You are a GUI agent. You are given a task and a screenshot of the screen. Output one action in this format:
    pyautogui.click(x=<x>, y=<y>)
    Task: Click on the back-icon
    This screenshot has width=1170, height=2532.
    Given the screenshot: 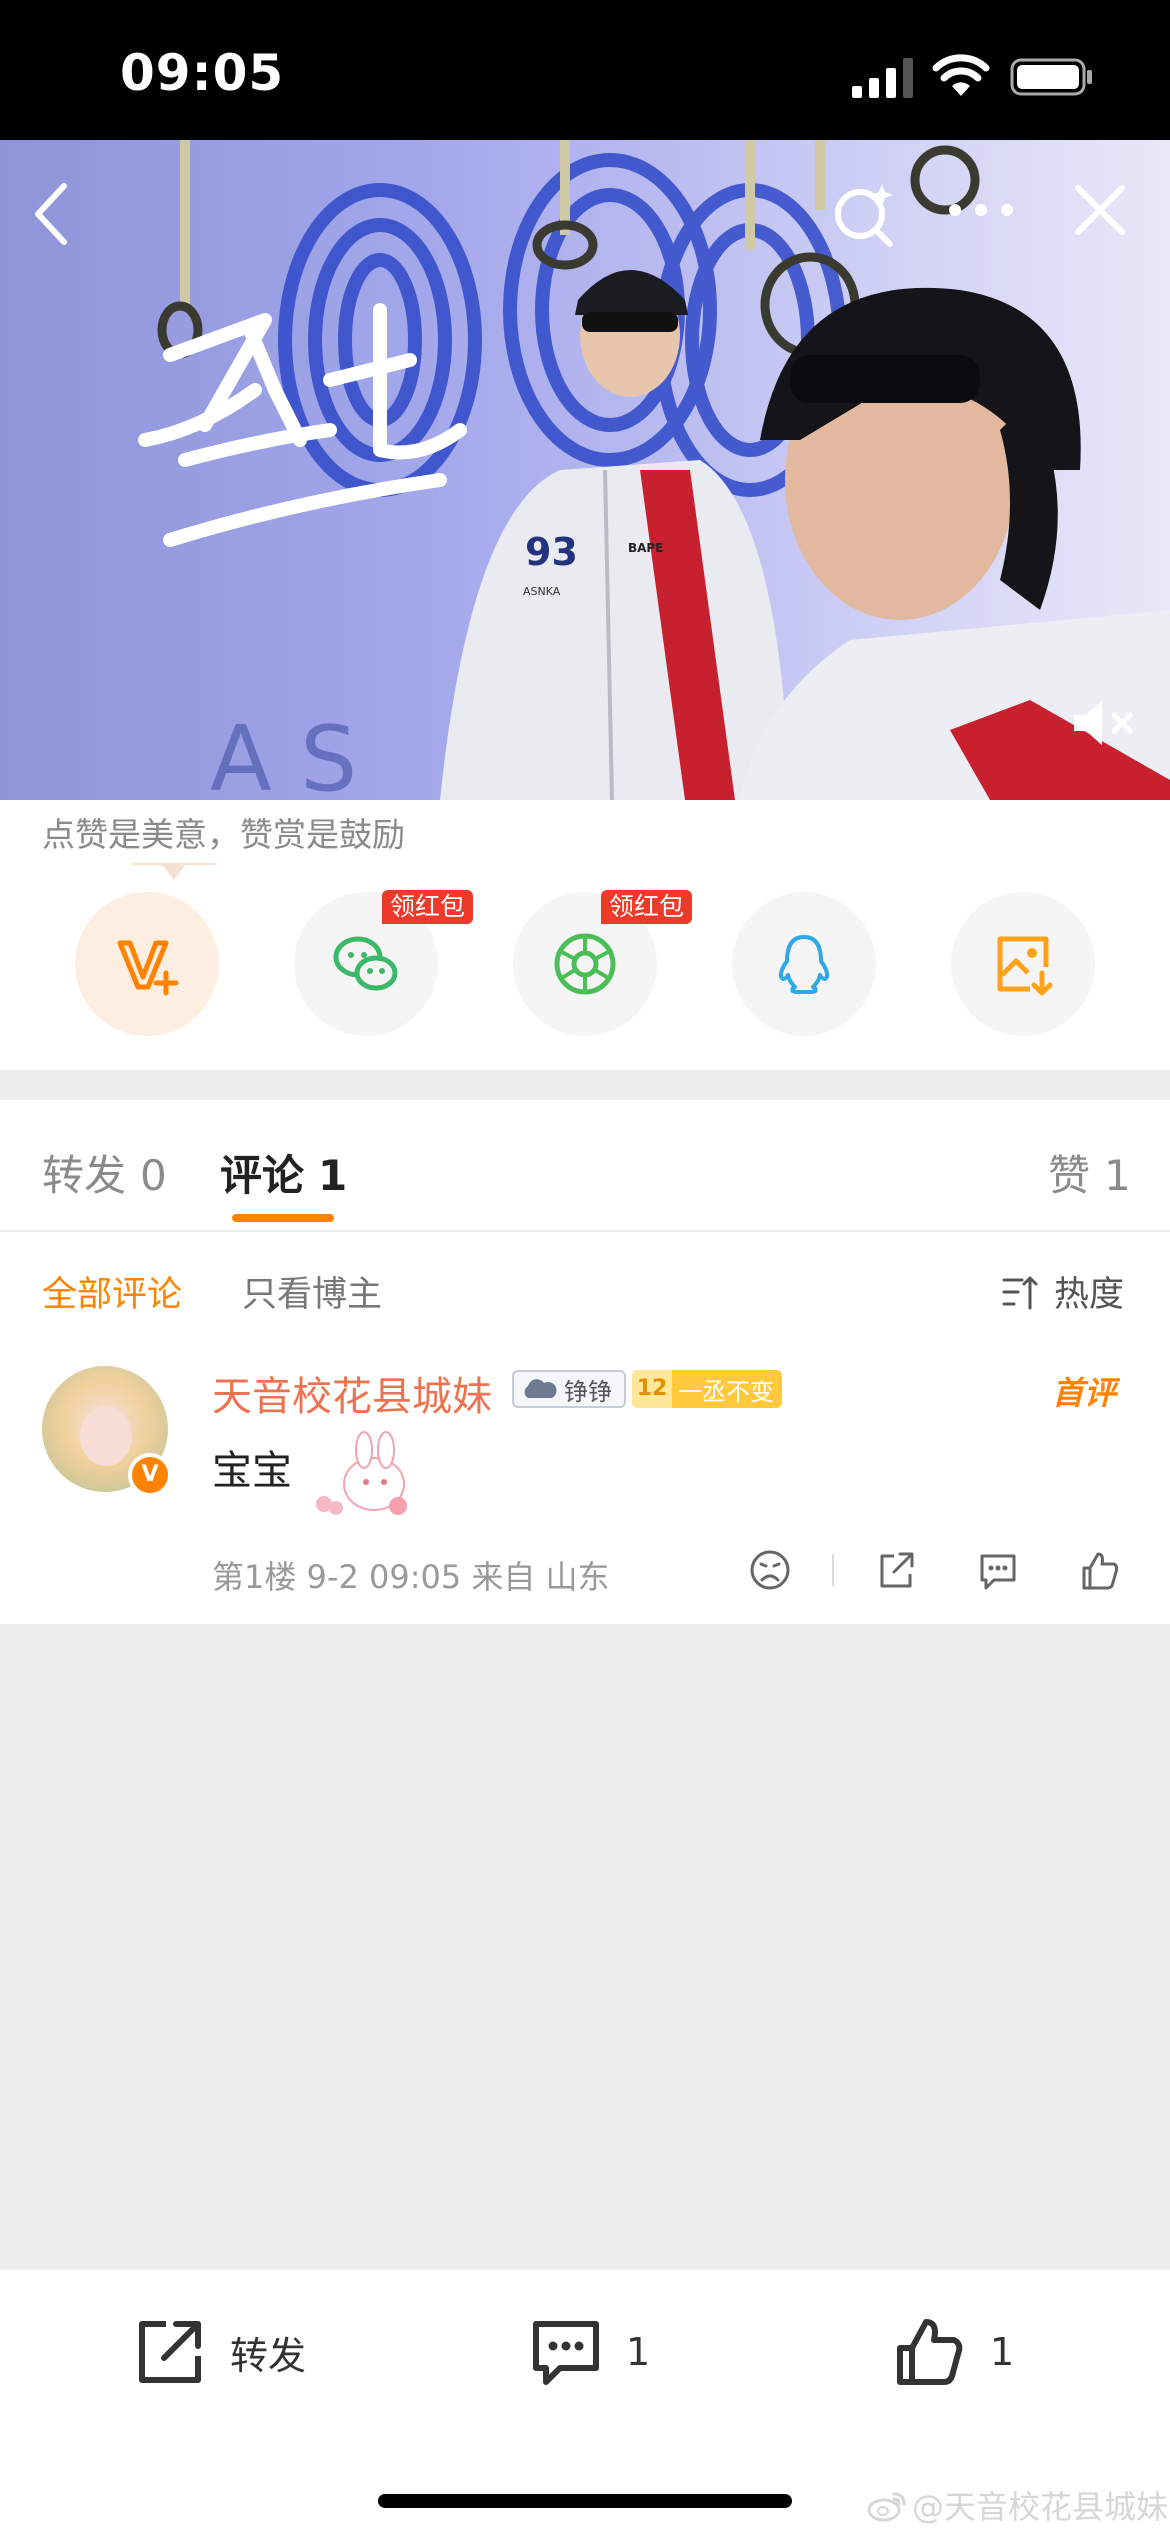 What is the action you would take?
    pyautogui.click(x=52, y=214)
    